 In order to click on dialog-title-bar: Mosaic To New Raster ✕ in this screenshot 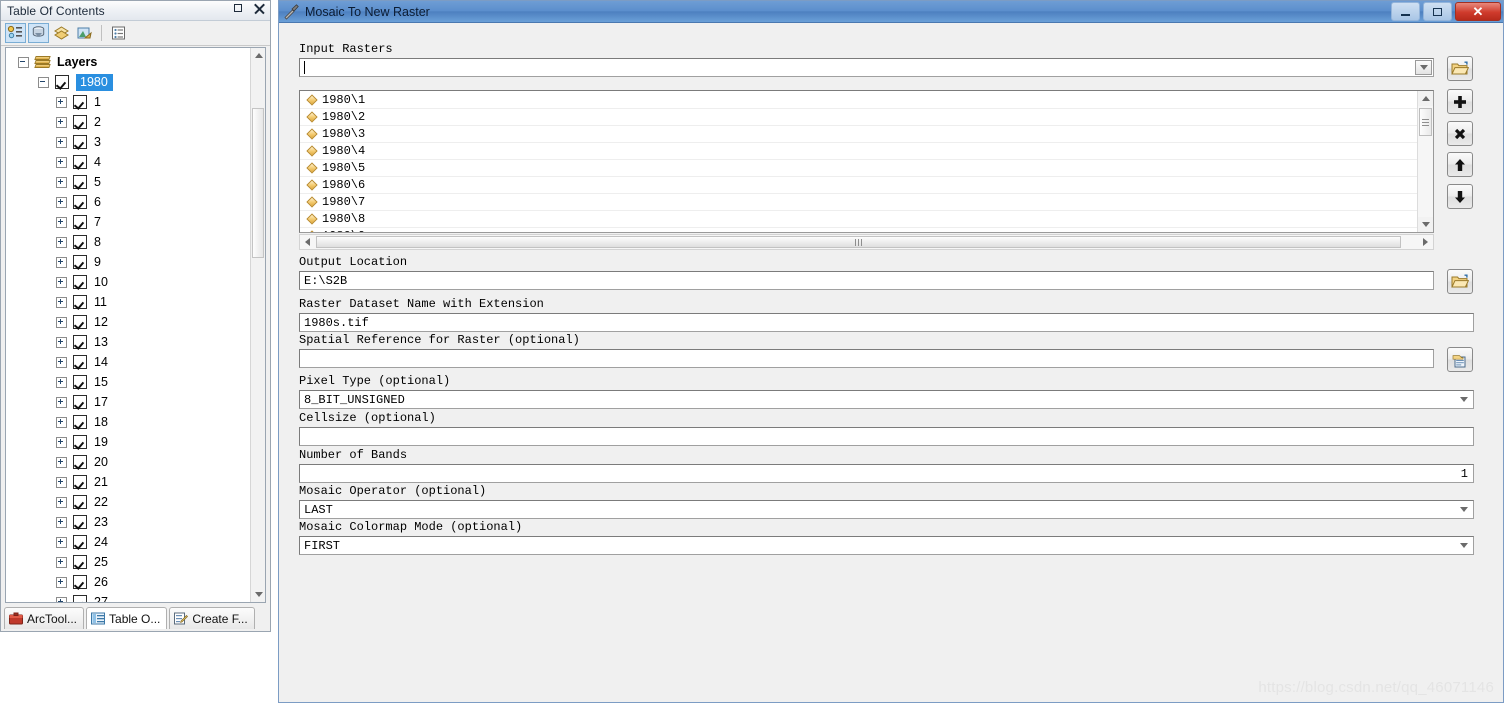, I will do `click(891, 12)`.